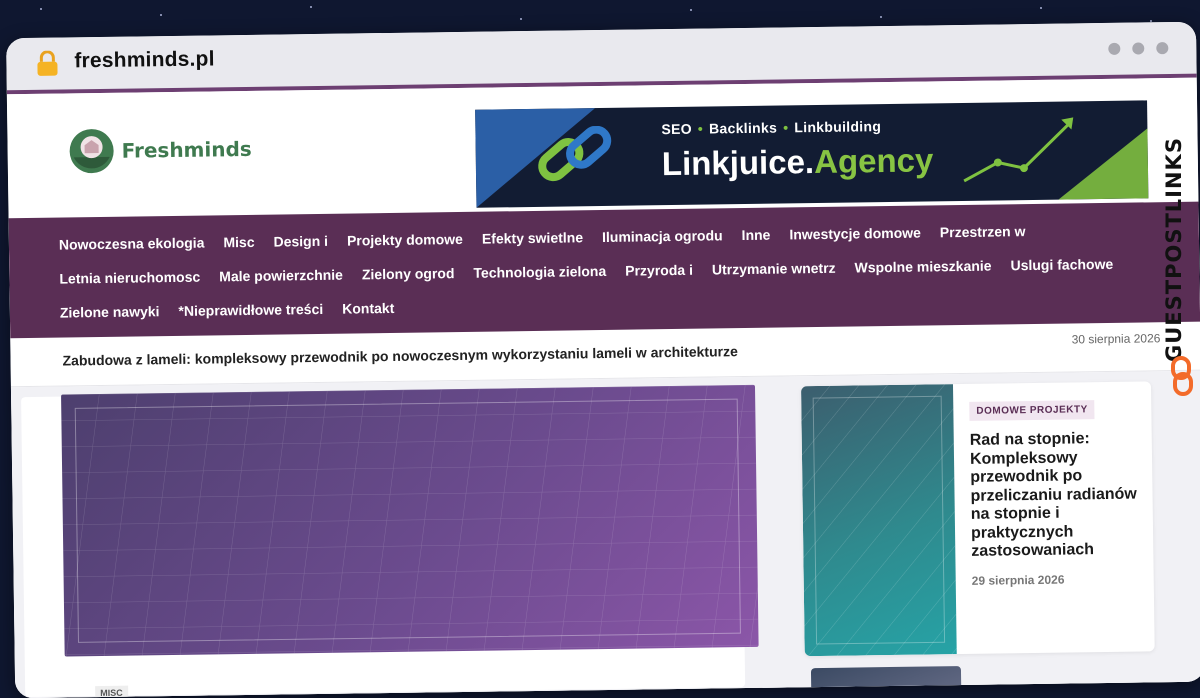  Describe the element at coordinates (676, 129) in the screenshot. I see `banner-tag-1: SEO` at that location.